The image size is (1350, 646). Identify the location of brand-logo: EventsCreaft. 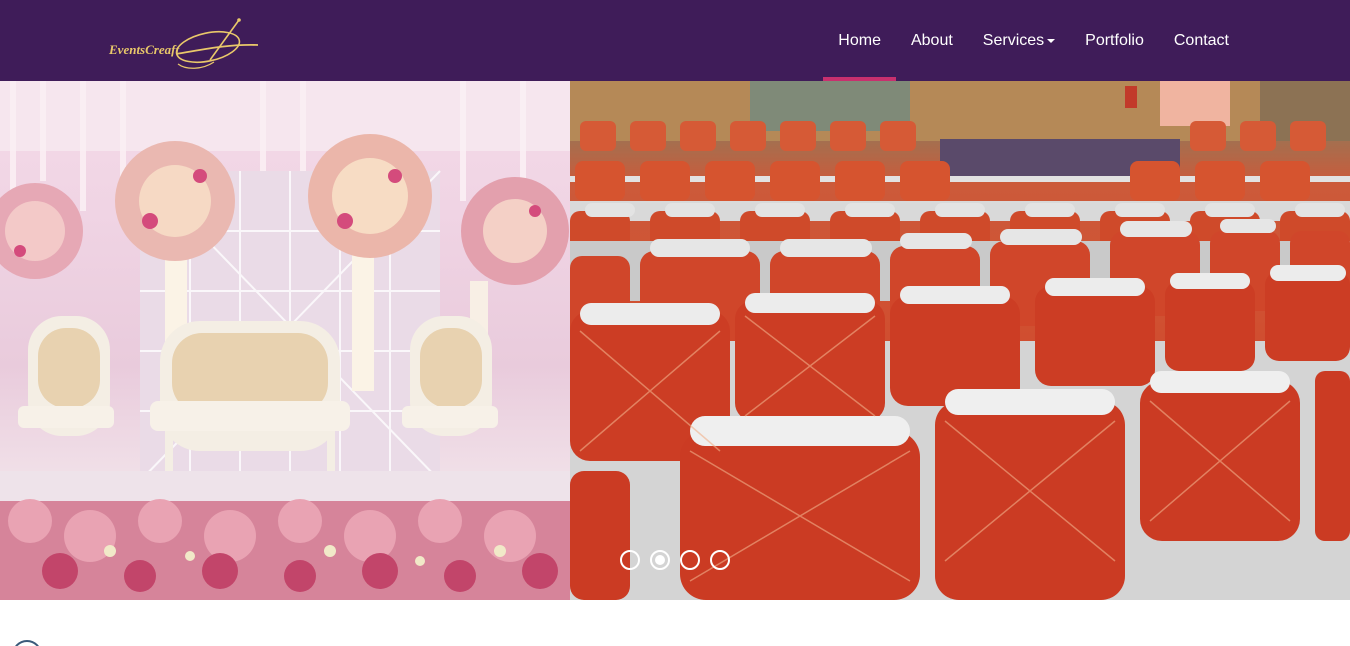
(186, 44).